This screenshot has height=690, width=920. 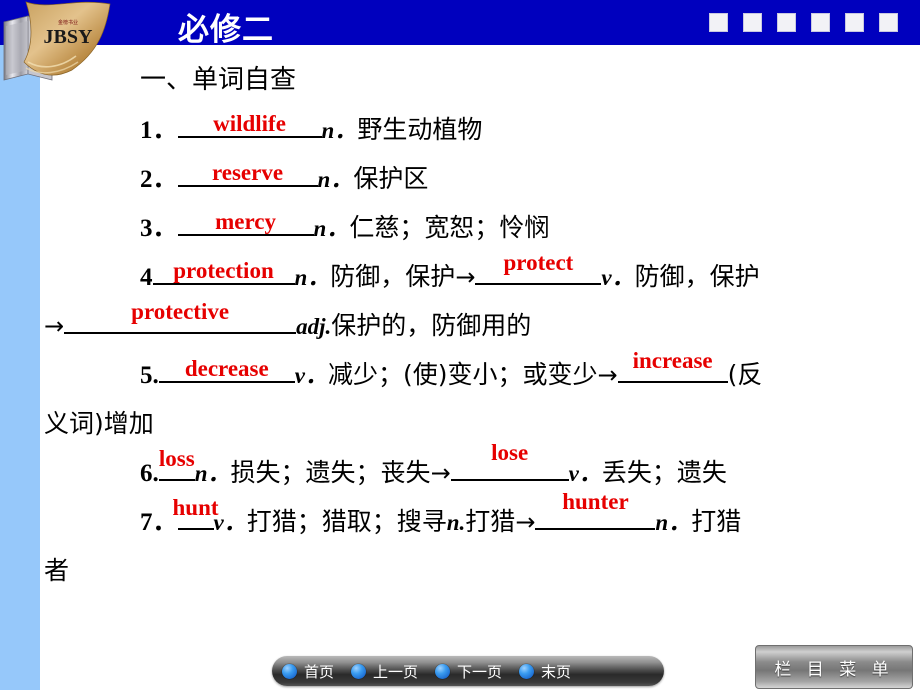 What do you see at coordinates (180, 311) in the screenshot?
I see `answer-text: protective` at bounding box center [180, 311].